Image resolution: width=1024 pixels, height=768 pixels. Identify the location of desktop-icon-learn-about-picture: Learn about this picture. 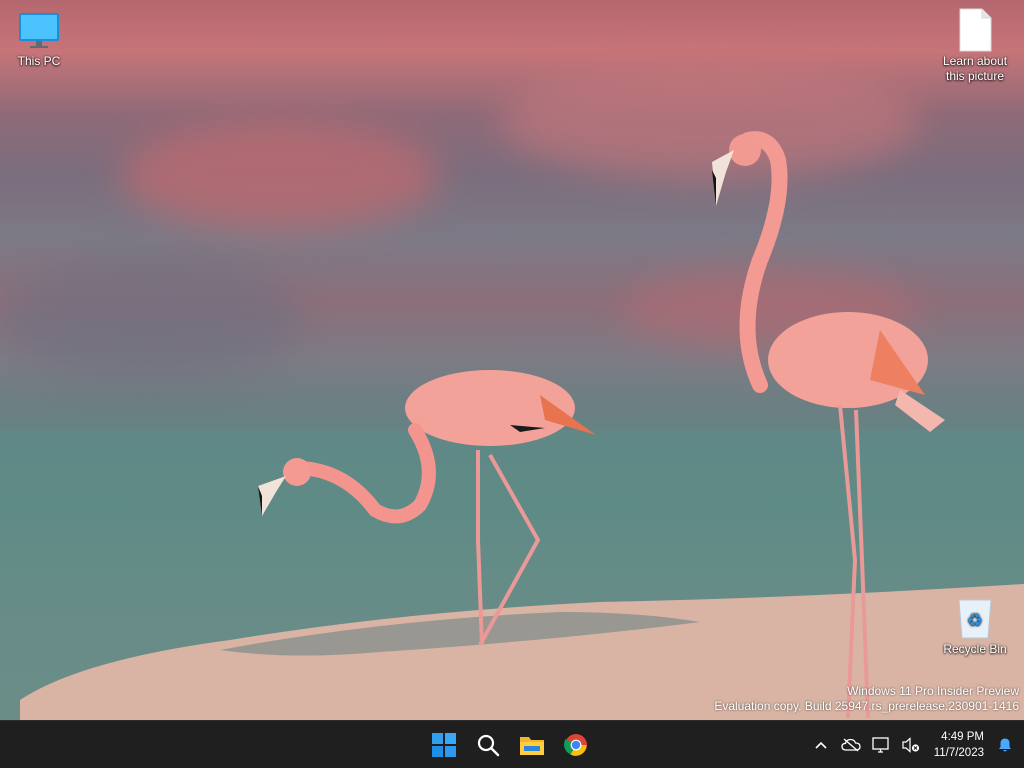
(975, 46).